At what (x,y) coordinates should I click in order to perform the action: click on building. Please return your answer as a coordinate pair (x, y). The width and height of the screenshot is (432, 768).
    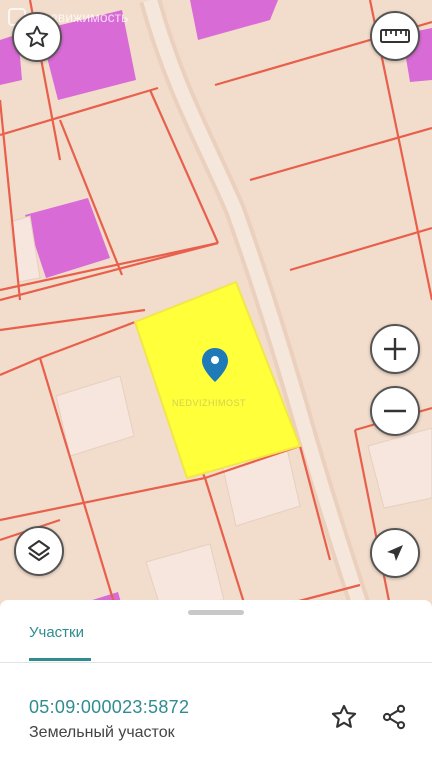
    Looking at the image, I should click on (234, 20).